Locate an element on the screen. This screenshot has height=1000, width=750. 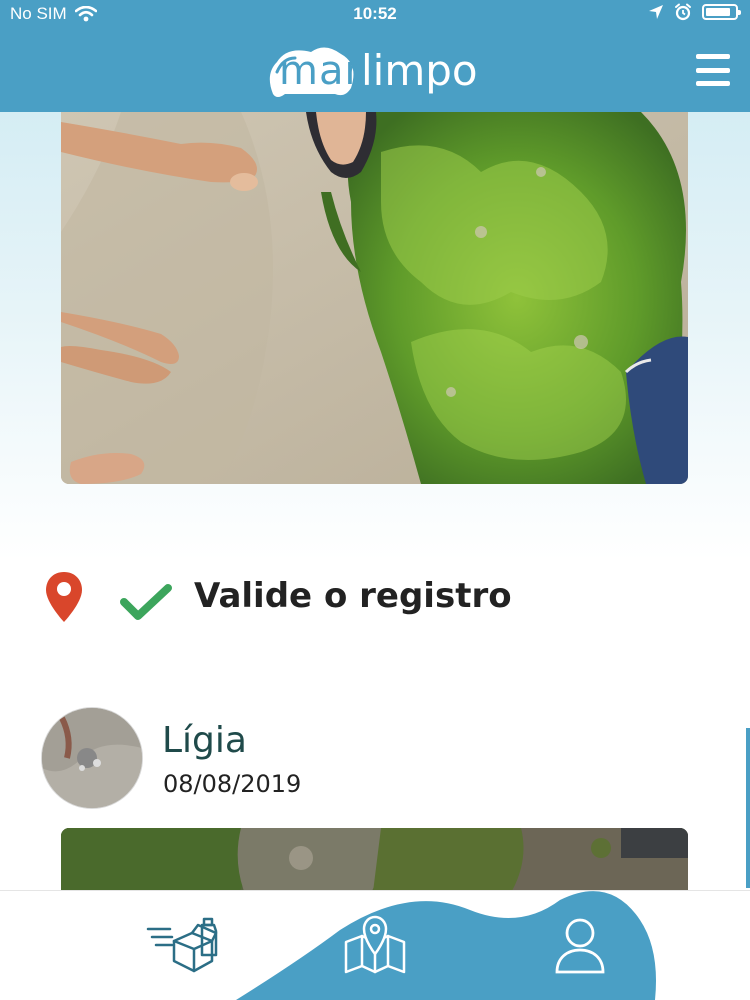
post-header: Lígia 08/08/2019 is located at coordinates (372, 758).